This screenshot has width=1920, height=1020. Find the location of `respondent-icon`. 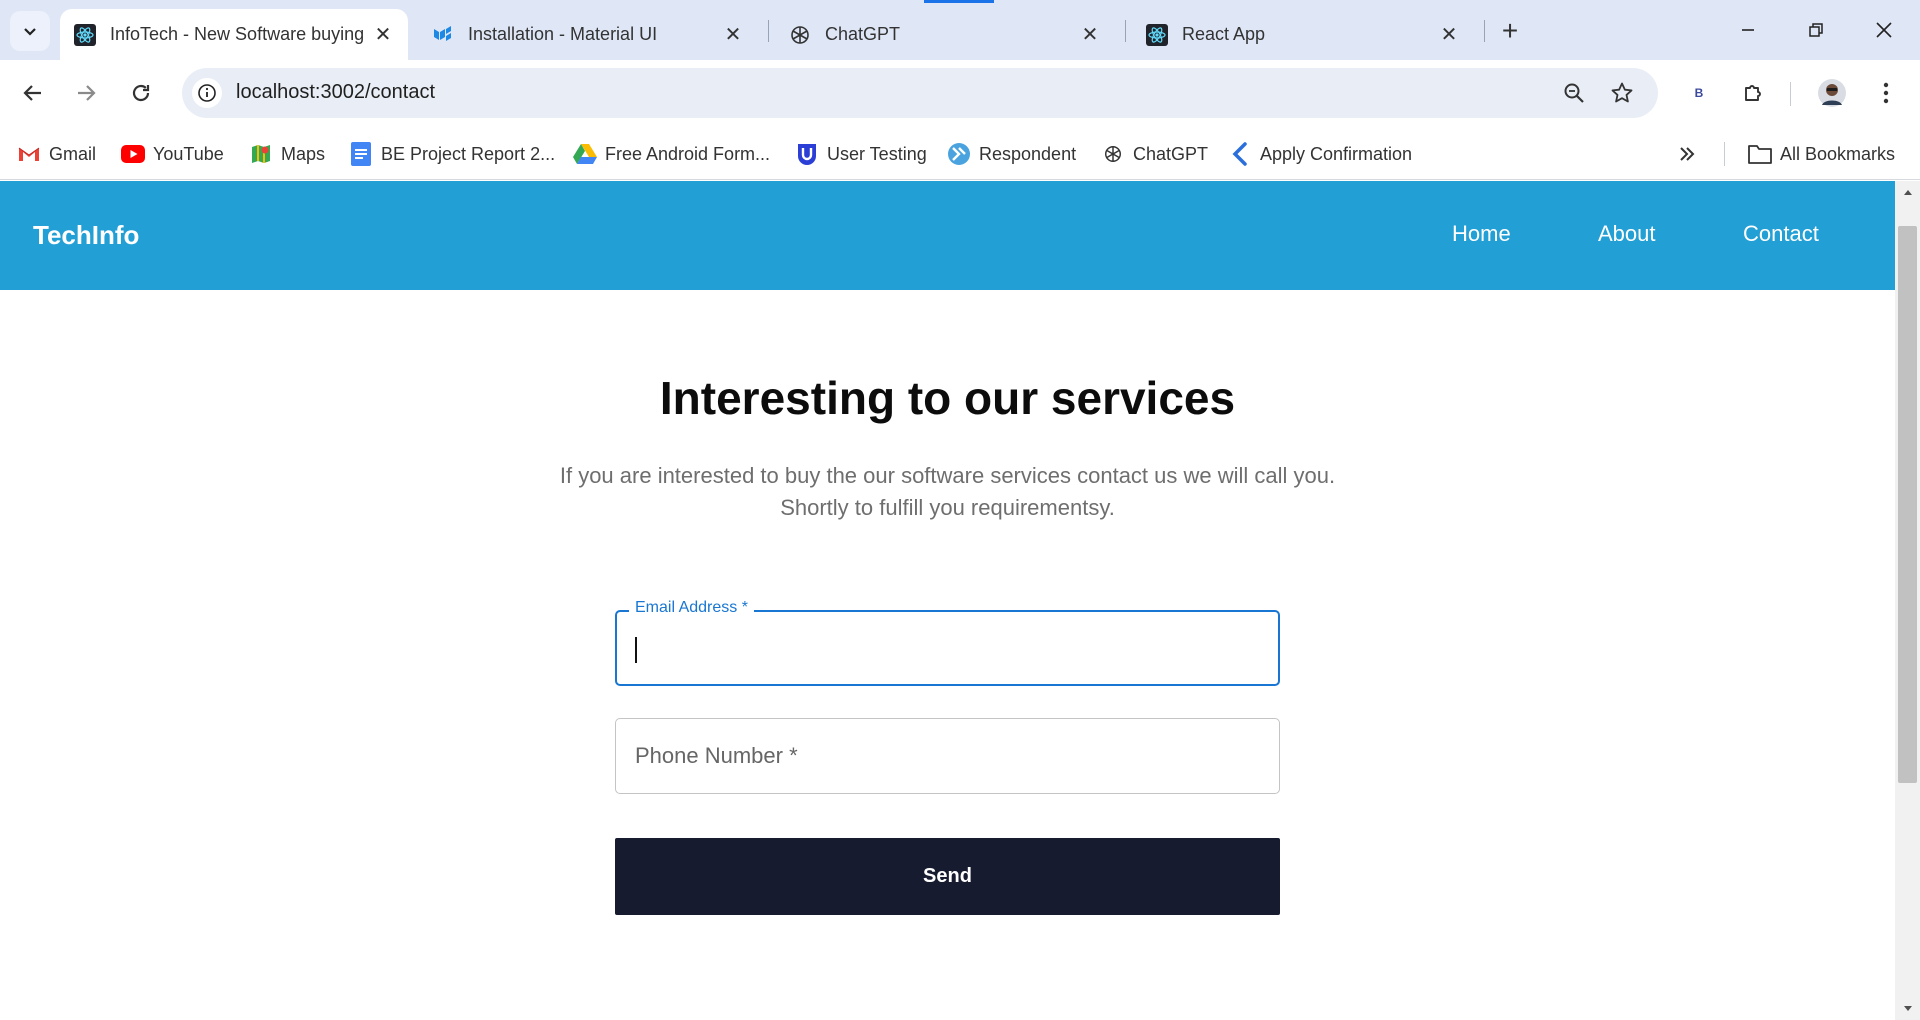

respondent-icon is located at coordinates (959, 154).